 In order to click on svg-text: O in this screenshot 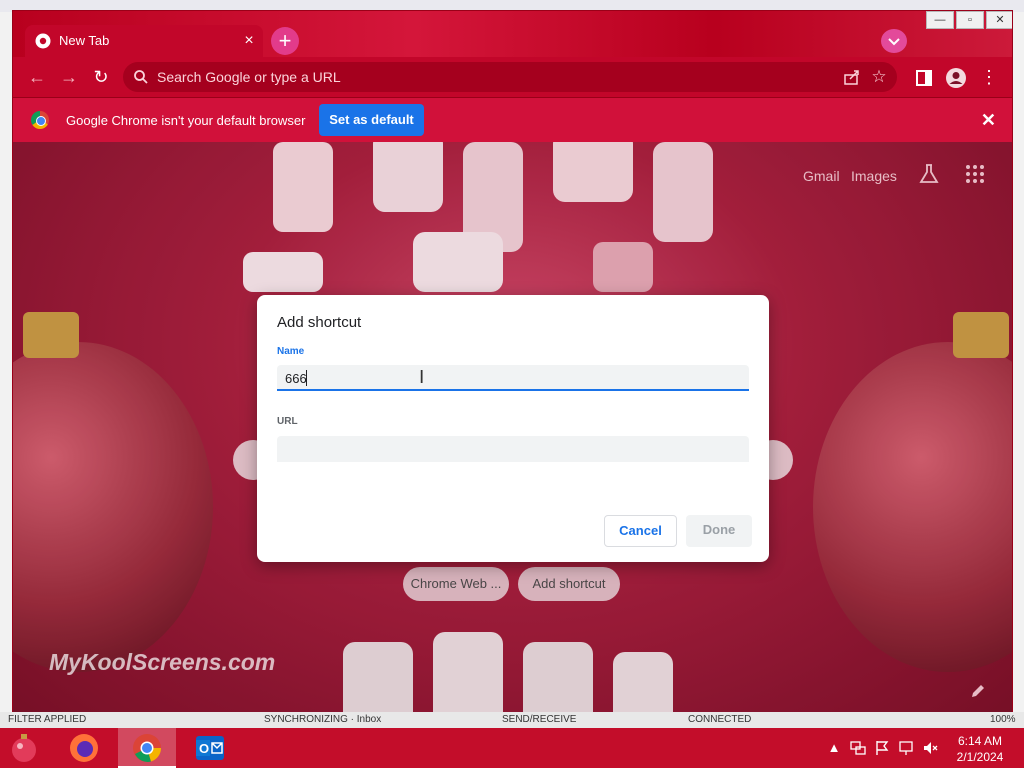, I will do `click(204, 748)`.